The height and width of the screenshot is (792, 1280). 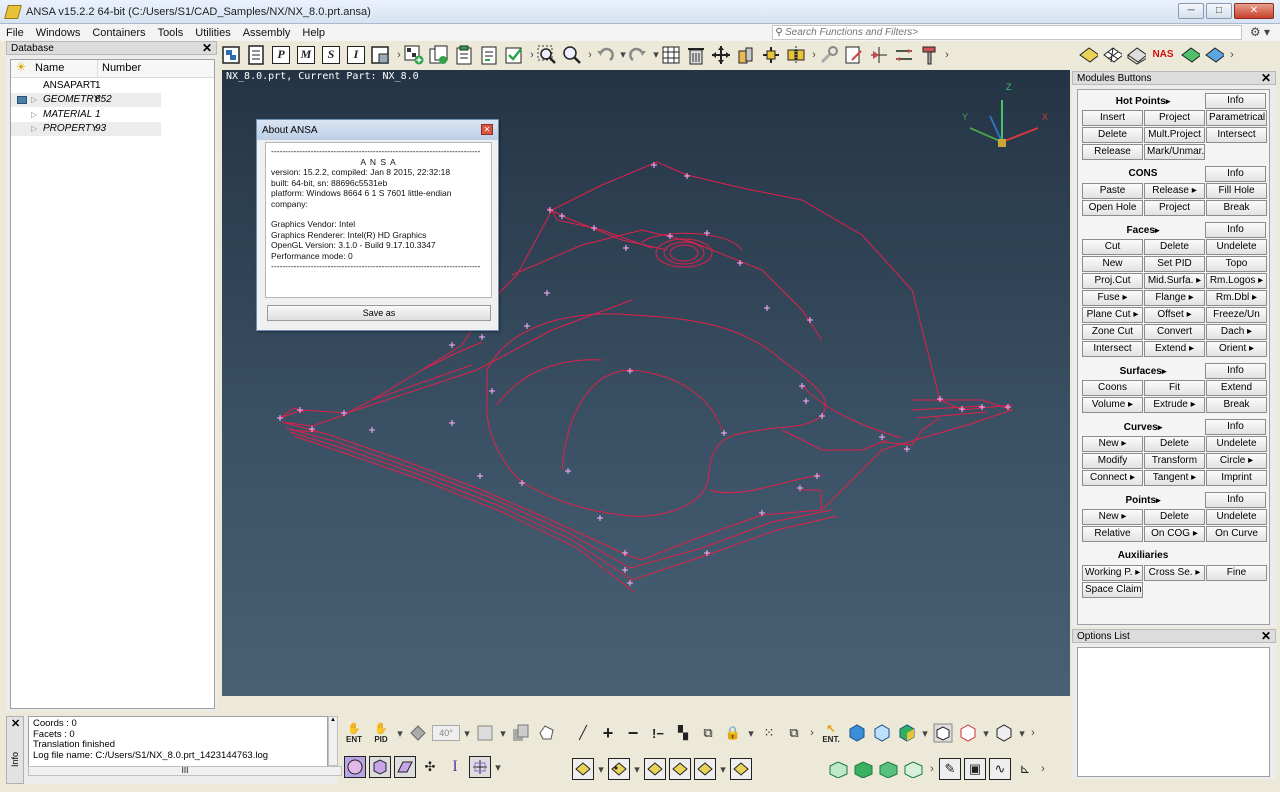 I want to click on checks-icon, so click(x=514, y=55).